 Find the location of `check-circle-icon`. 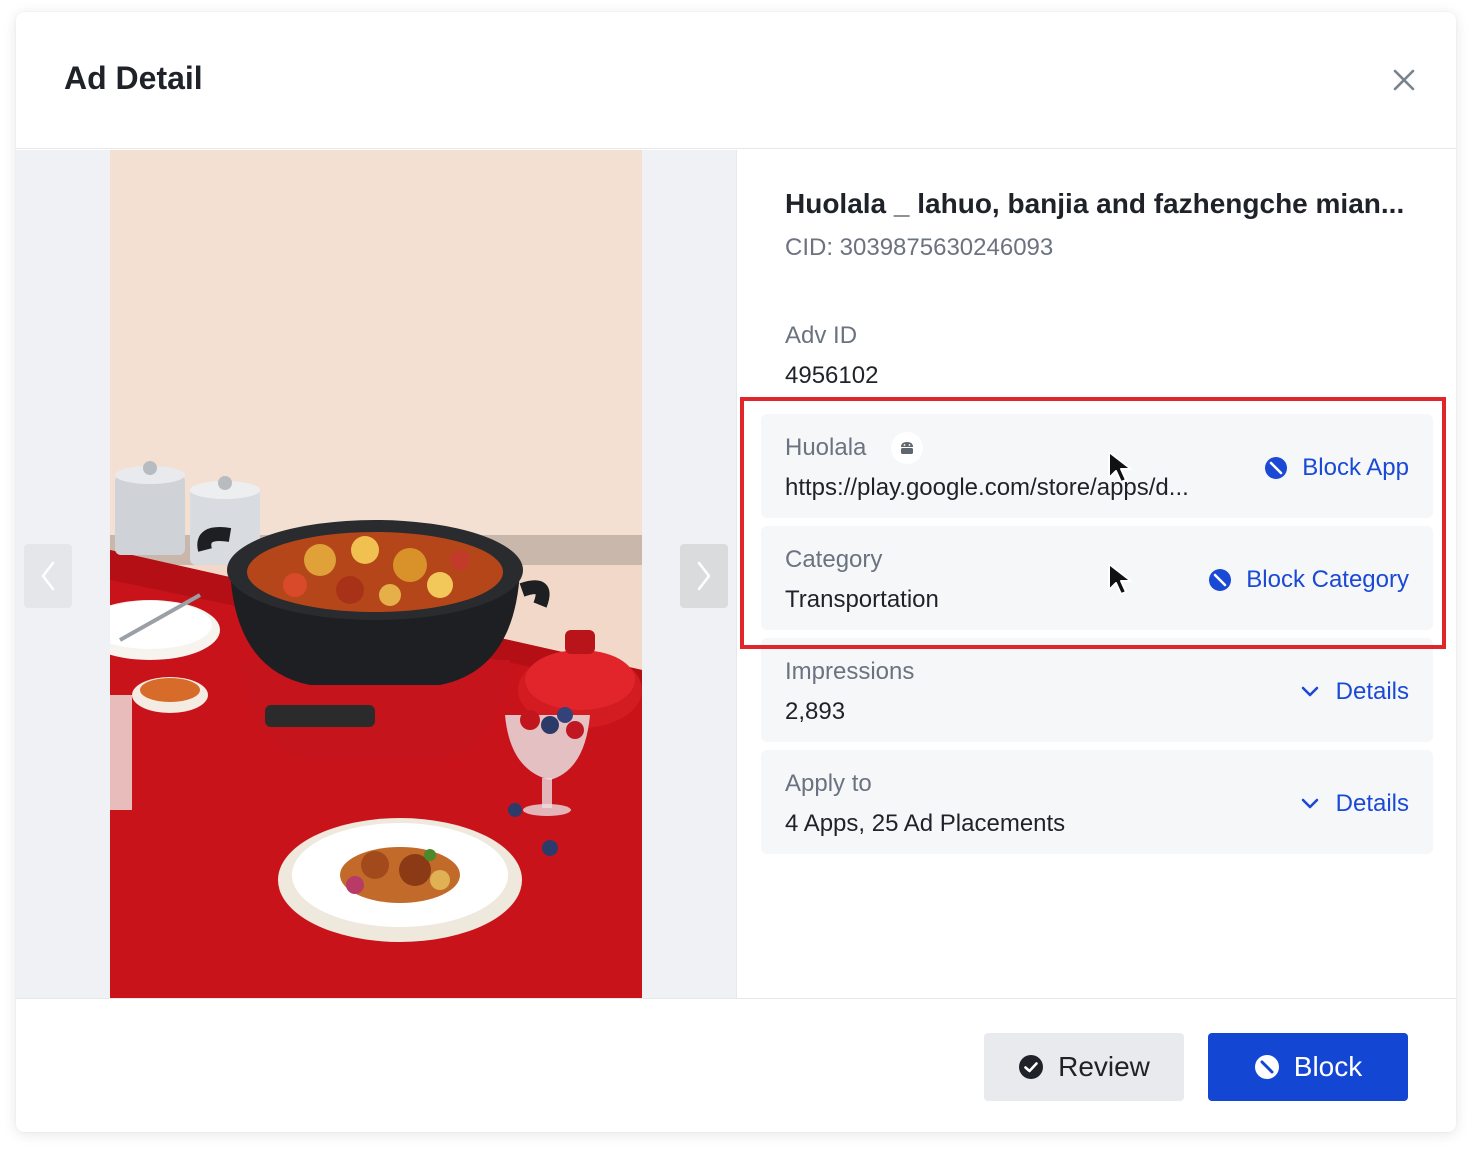

check-circle-icon is located at coordinates (1031, 1067).